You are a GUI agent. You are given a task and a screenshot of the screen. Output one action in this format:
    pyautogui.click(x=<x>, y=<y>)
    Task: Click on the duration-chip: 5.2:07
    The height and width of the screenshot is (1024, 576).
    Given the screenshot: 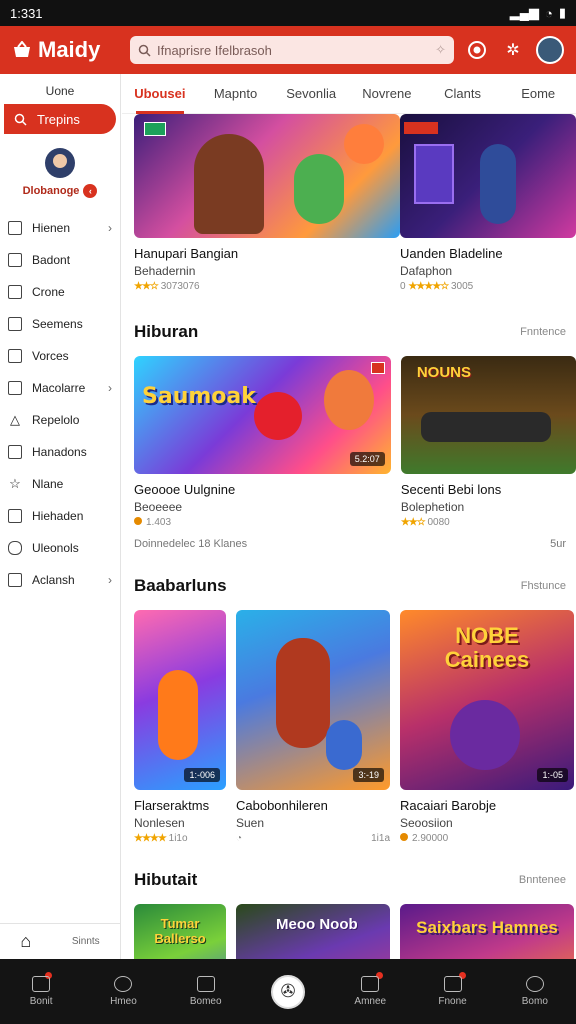 What is the action you would take?
    pyautogui.click(x=367, y=459)
    